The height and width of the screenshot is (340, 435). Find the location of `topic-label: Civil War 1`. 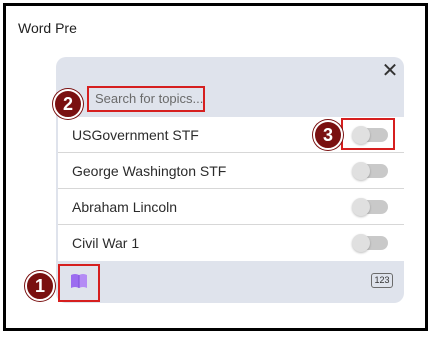

topic-label: Civil War 1 is located at coordinates (106, 243).